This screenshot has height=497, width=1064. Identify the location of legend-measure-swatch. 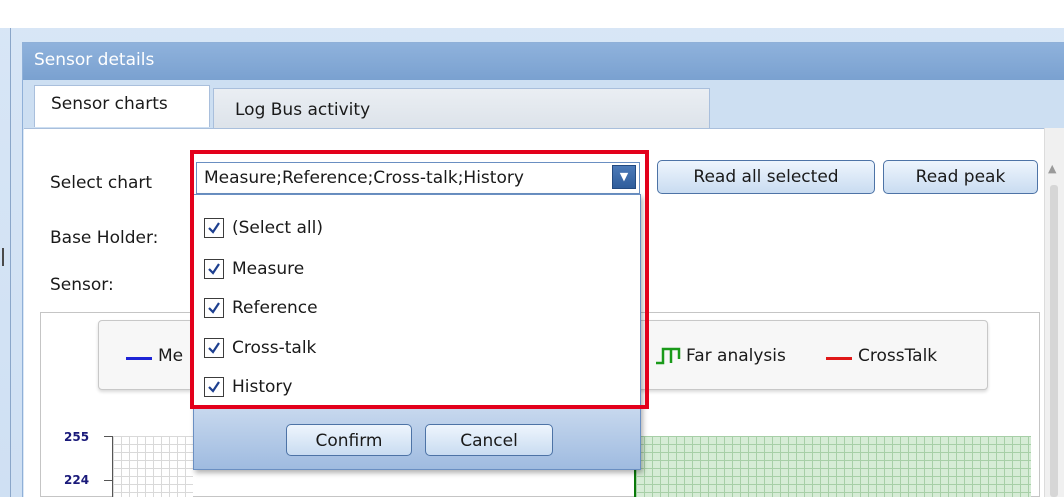
(139, 358).